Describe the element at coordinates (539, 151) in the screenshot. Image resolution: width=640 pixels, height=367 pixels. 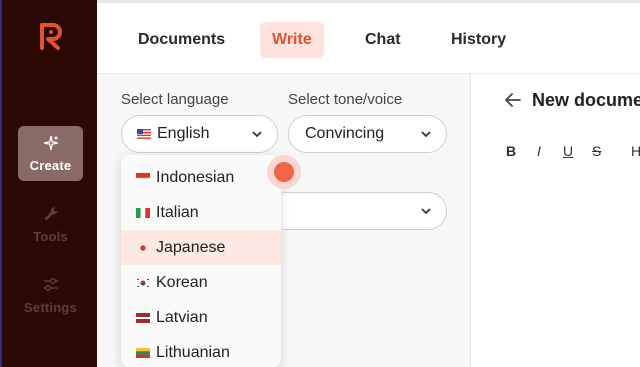
I see `italic-button: I` at that location.